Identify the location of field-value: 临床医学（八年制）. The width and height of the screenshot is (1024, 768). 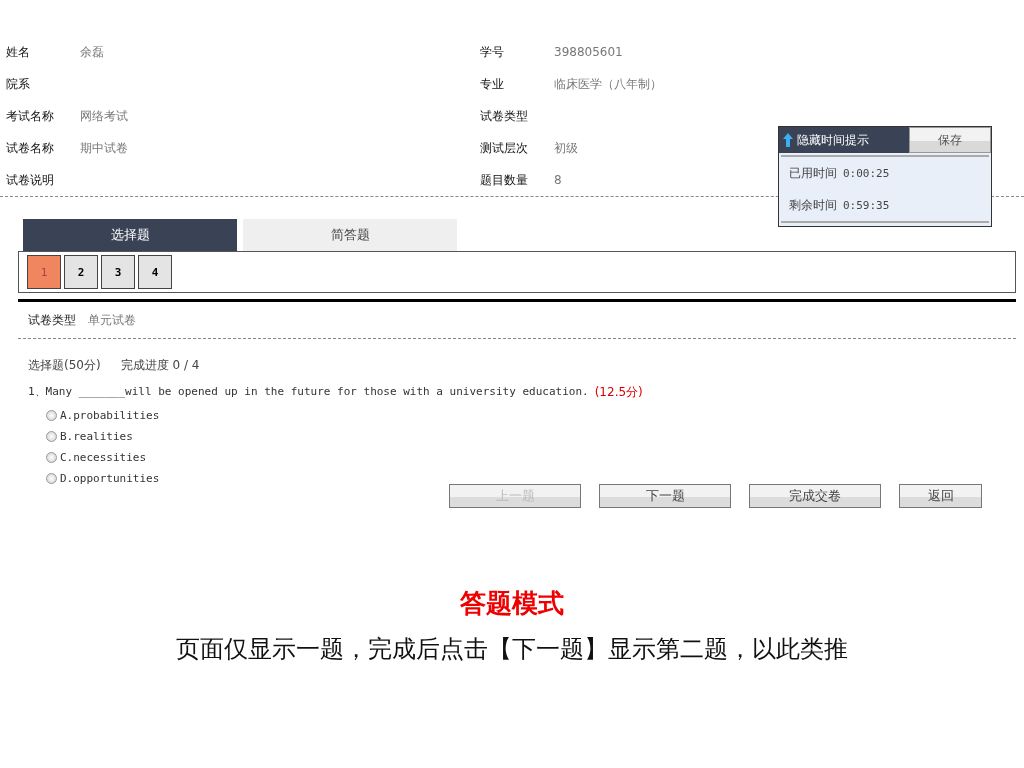
(608, 84).